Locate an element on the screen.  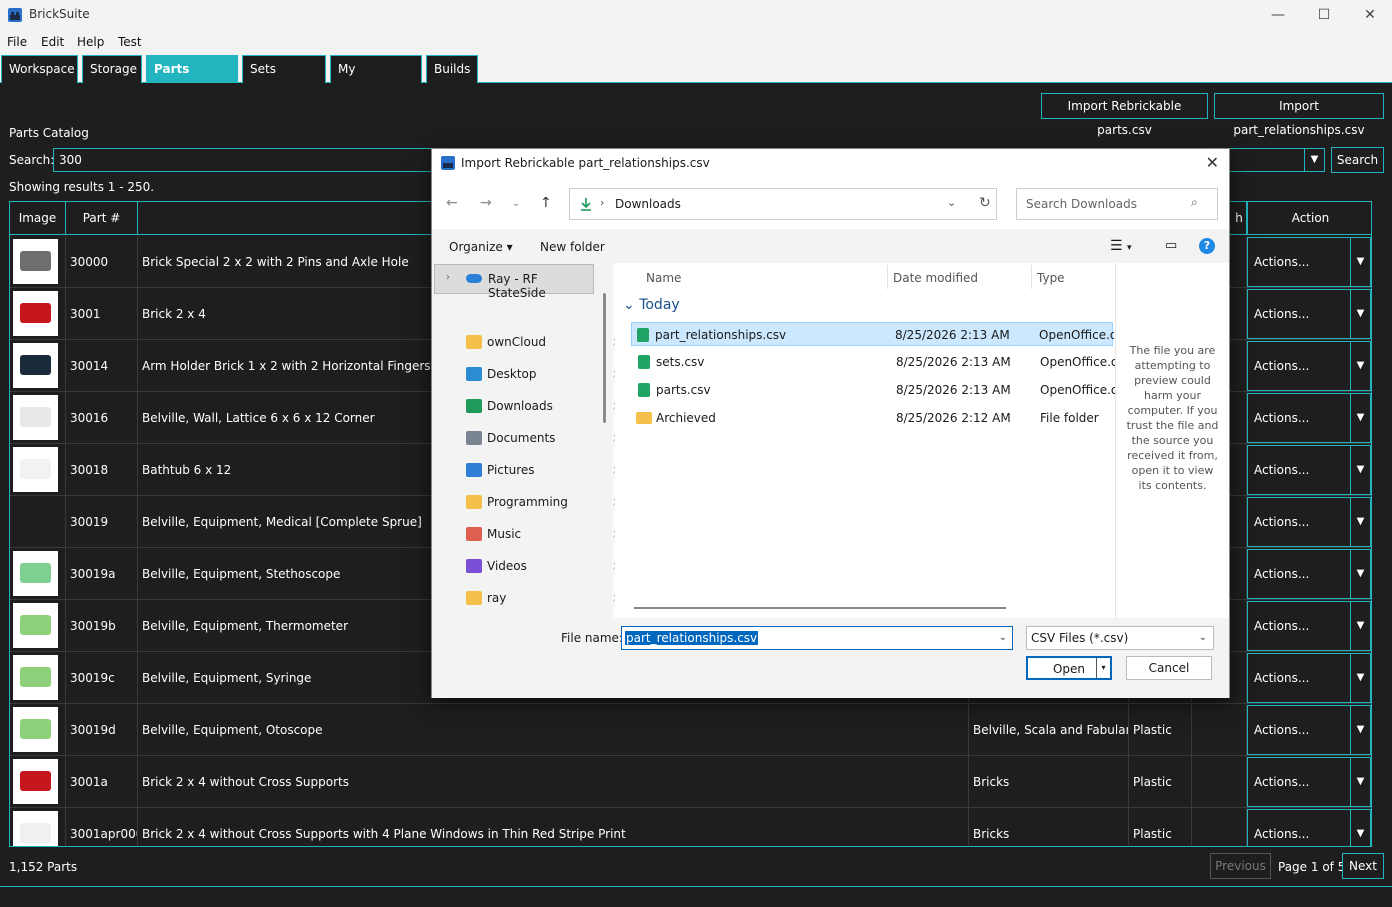
help-icon: ? is located at coordinates (1207, 246).